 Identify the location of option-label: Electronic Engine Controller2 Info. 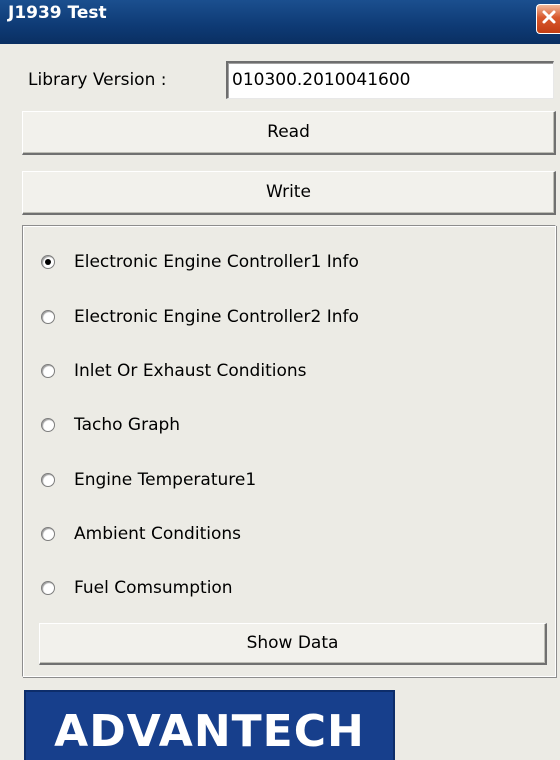
(216, 317).